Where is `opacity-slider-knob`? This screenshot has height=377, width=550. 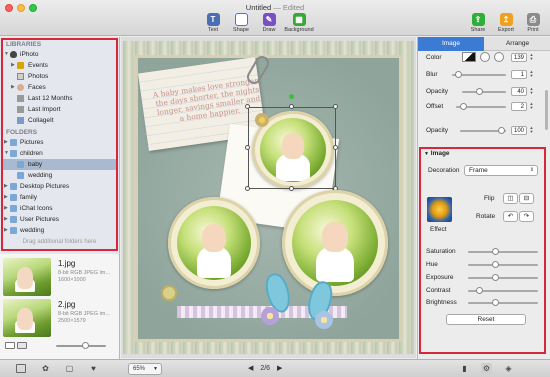
opacity-slider-knob is located at coordinates (479, 91).